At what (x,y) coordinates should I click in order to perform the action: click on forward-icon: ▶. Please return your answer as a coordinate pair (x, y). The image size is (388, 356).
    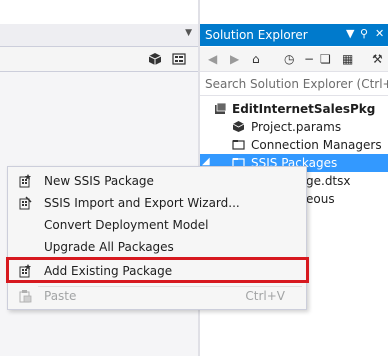
    Looking at the image, I should click on (234, 59).